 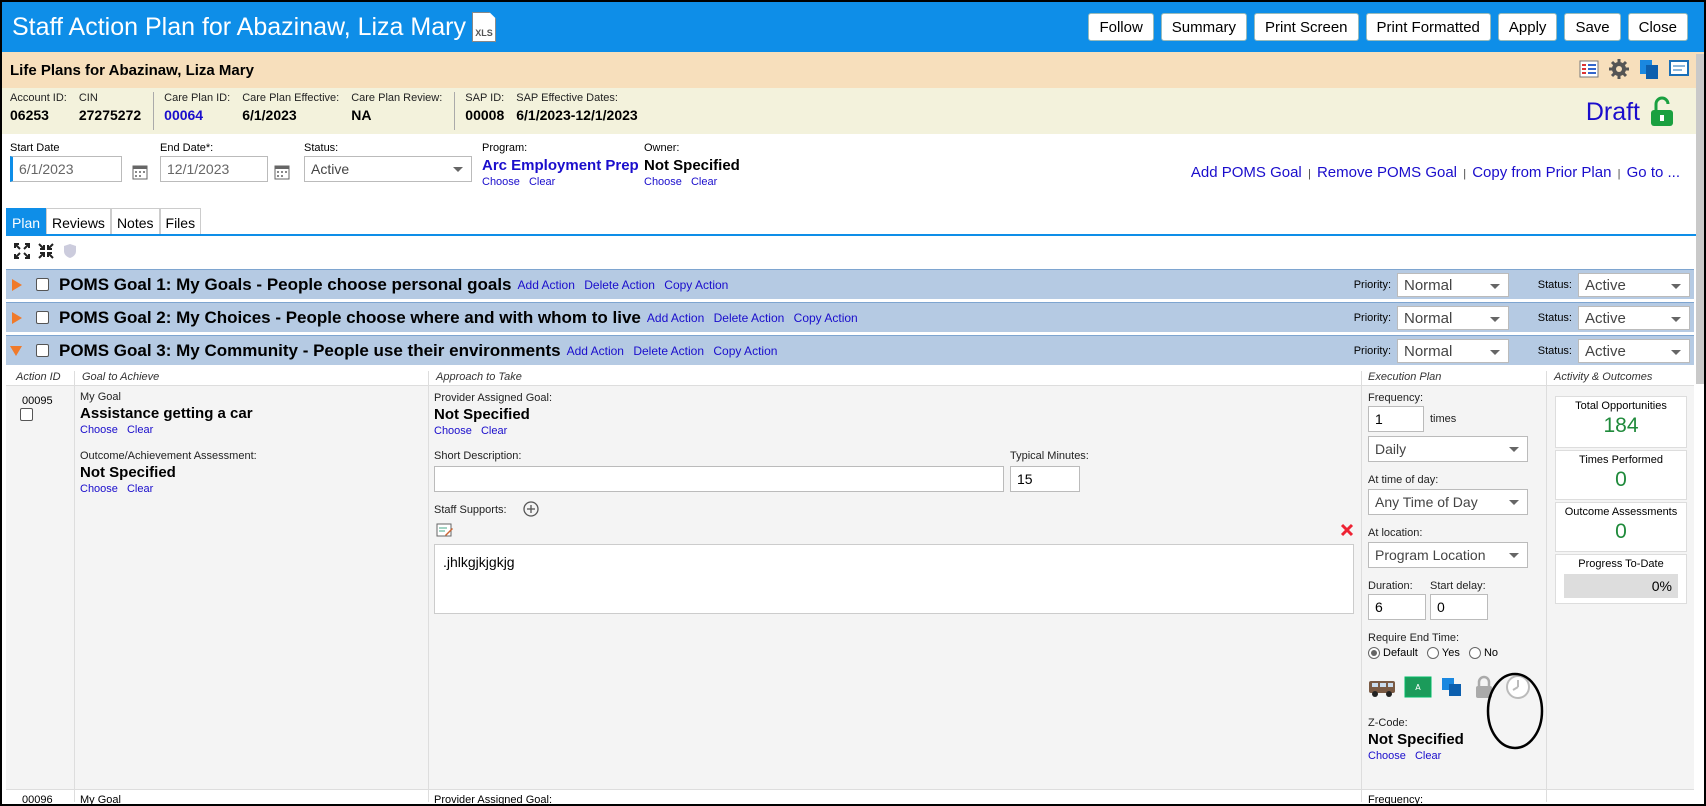 I want to click on require-end-no-radio, so click(x=1474, y=653).